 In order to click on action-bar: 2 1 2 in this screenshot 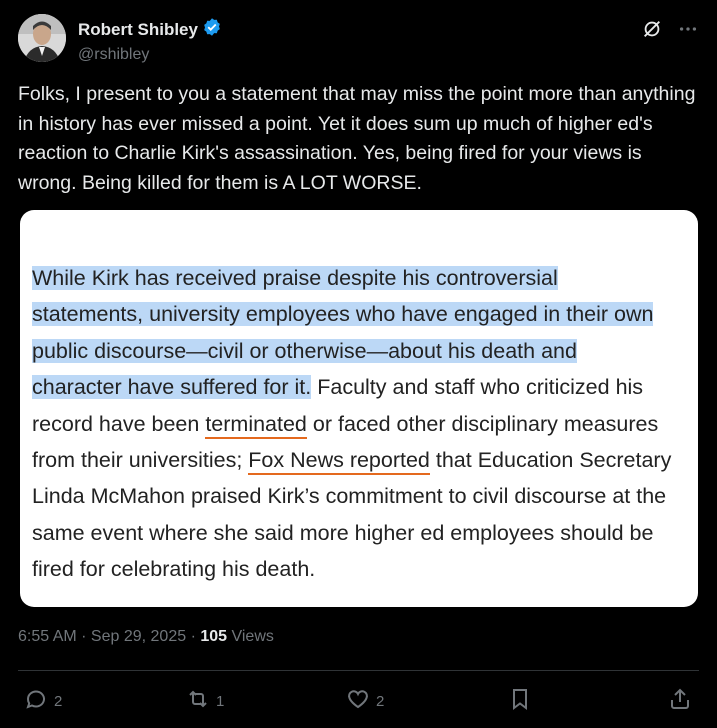, I will do `click(358, 700)`.